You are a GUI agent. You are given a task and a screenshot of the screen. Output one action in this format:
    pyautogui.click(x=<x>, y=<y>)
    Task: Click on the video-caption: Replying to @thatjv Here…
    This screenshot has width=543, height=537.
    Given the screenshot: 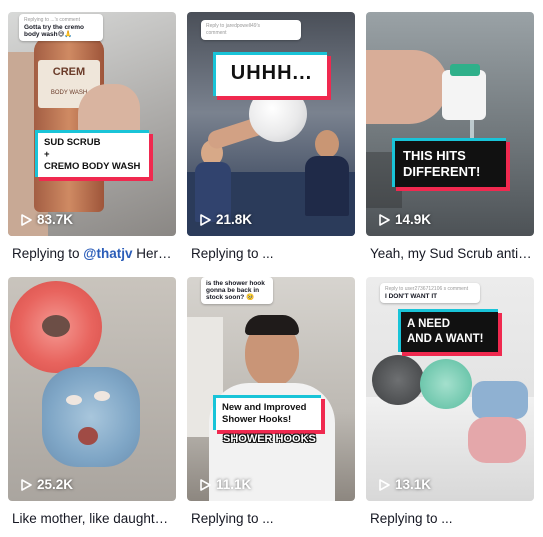 What is the action you would take?
    pyautogui.click(x=91, y=254)
    